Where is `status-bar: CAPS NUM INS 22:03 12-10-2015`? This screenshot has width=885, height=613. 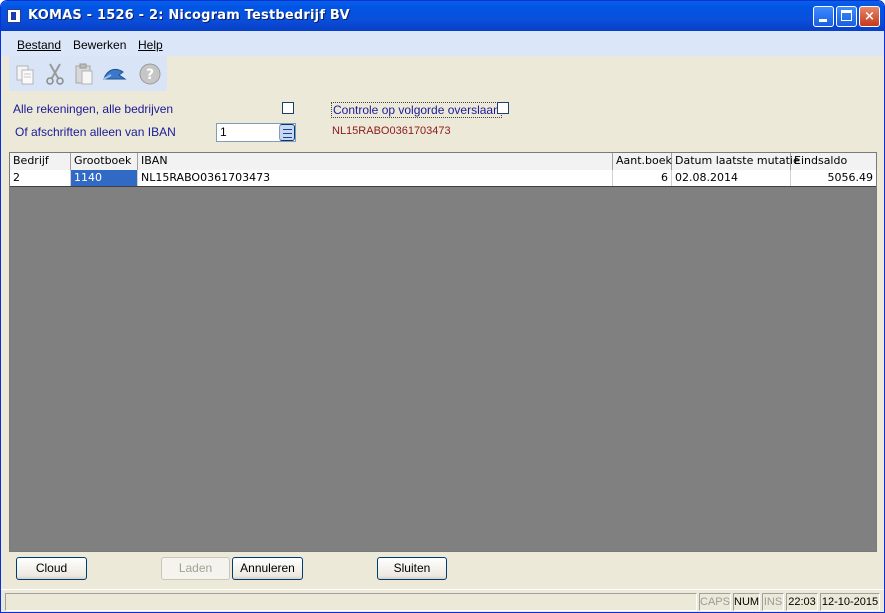 status-bar: CAPS NUM INS 22:03 12-10-2015 is located at coordinates (442, 600).